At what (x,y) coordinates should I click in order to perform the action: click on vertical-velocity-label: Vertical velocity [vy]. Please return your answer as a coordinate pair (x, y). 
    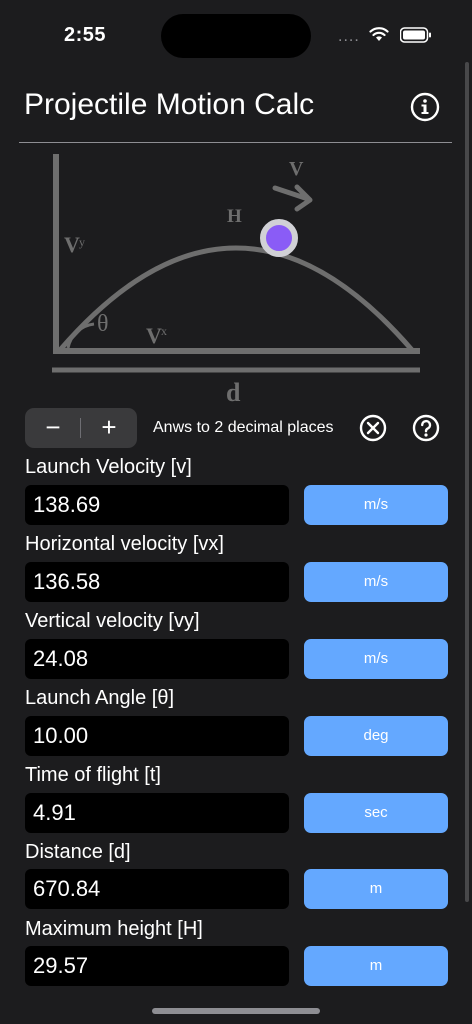
    Looking at the image, I should click on (112, 621).